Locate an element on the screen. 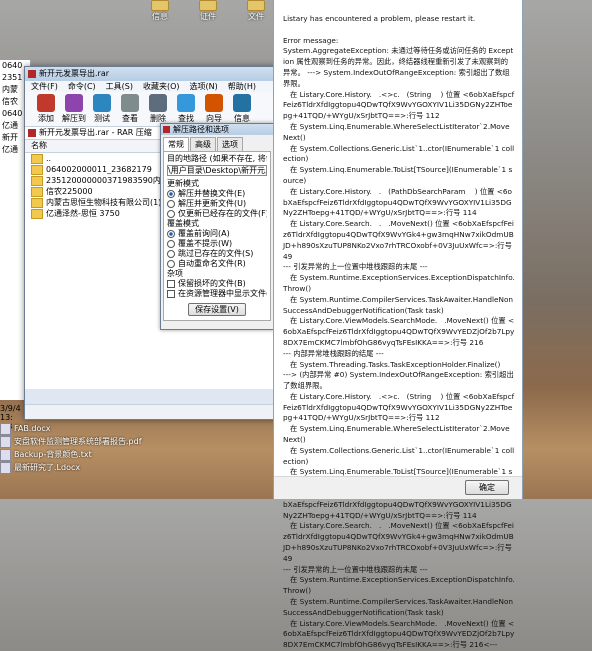 The image size is (592, 651). wizard-icon is located at coordinates (214, 103).